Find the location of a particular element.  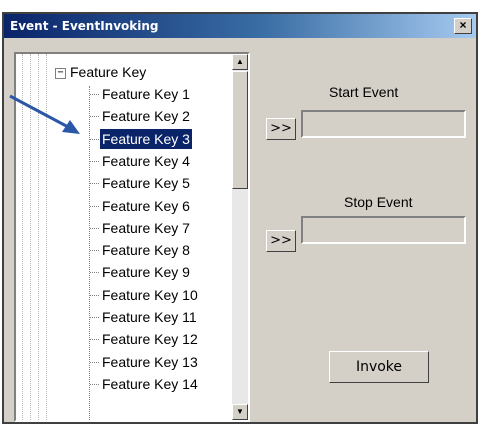

stop-event-field is located at coordinates (383, 230).